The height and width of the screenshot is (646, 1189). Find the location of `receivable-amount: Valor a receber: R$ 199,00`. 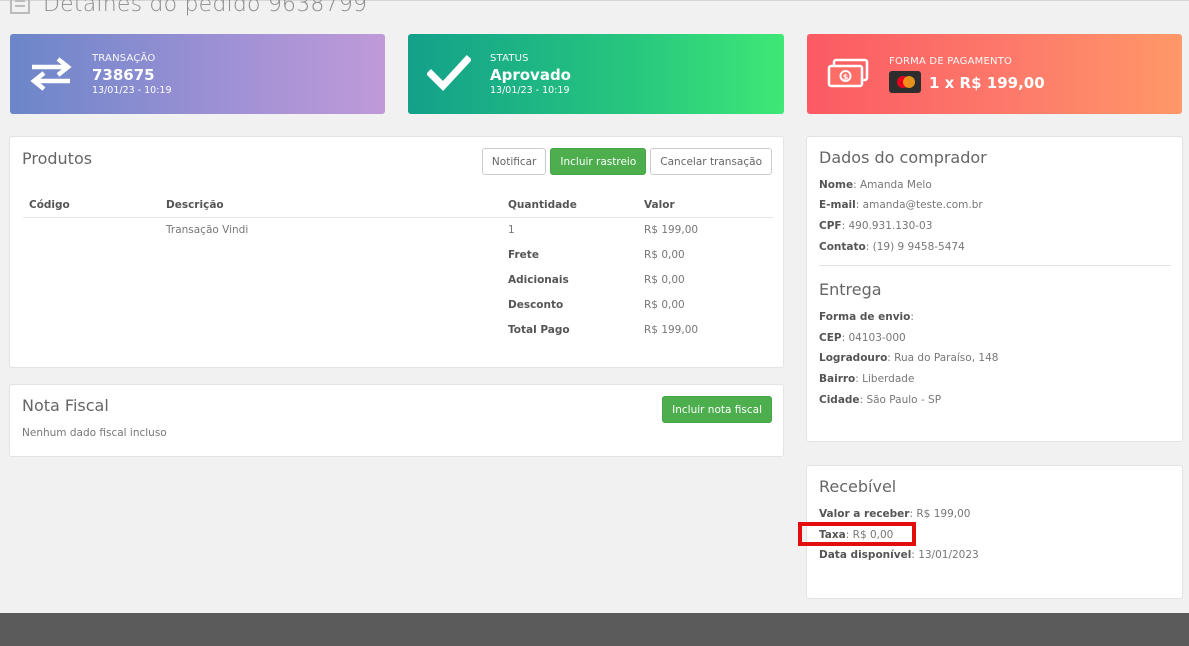

receivable-amount: Valor a receber: R$ 199,00 is located at coordinates (895, 514).